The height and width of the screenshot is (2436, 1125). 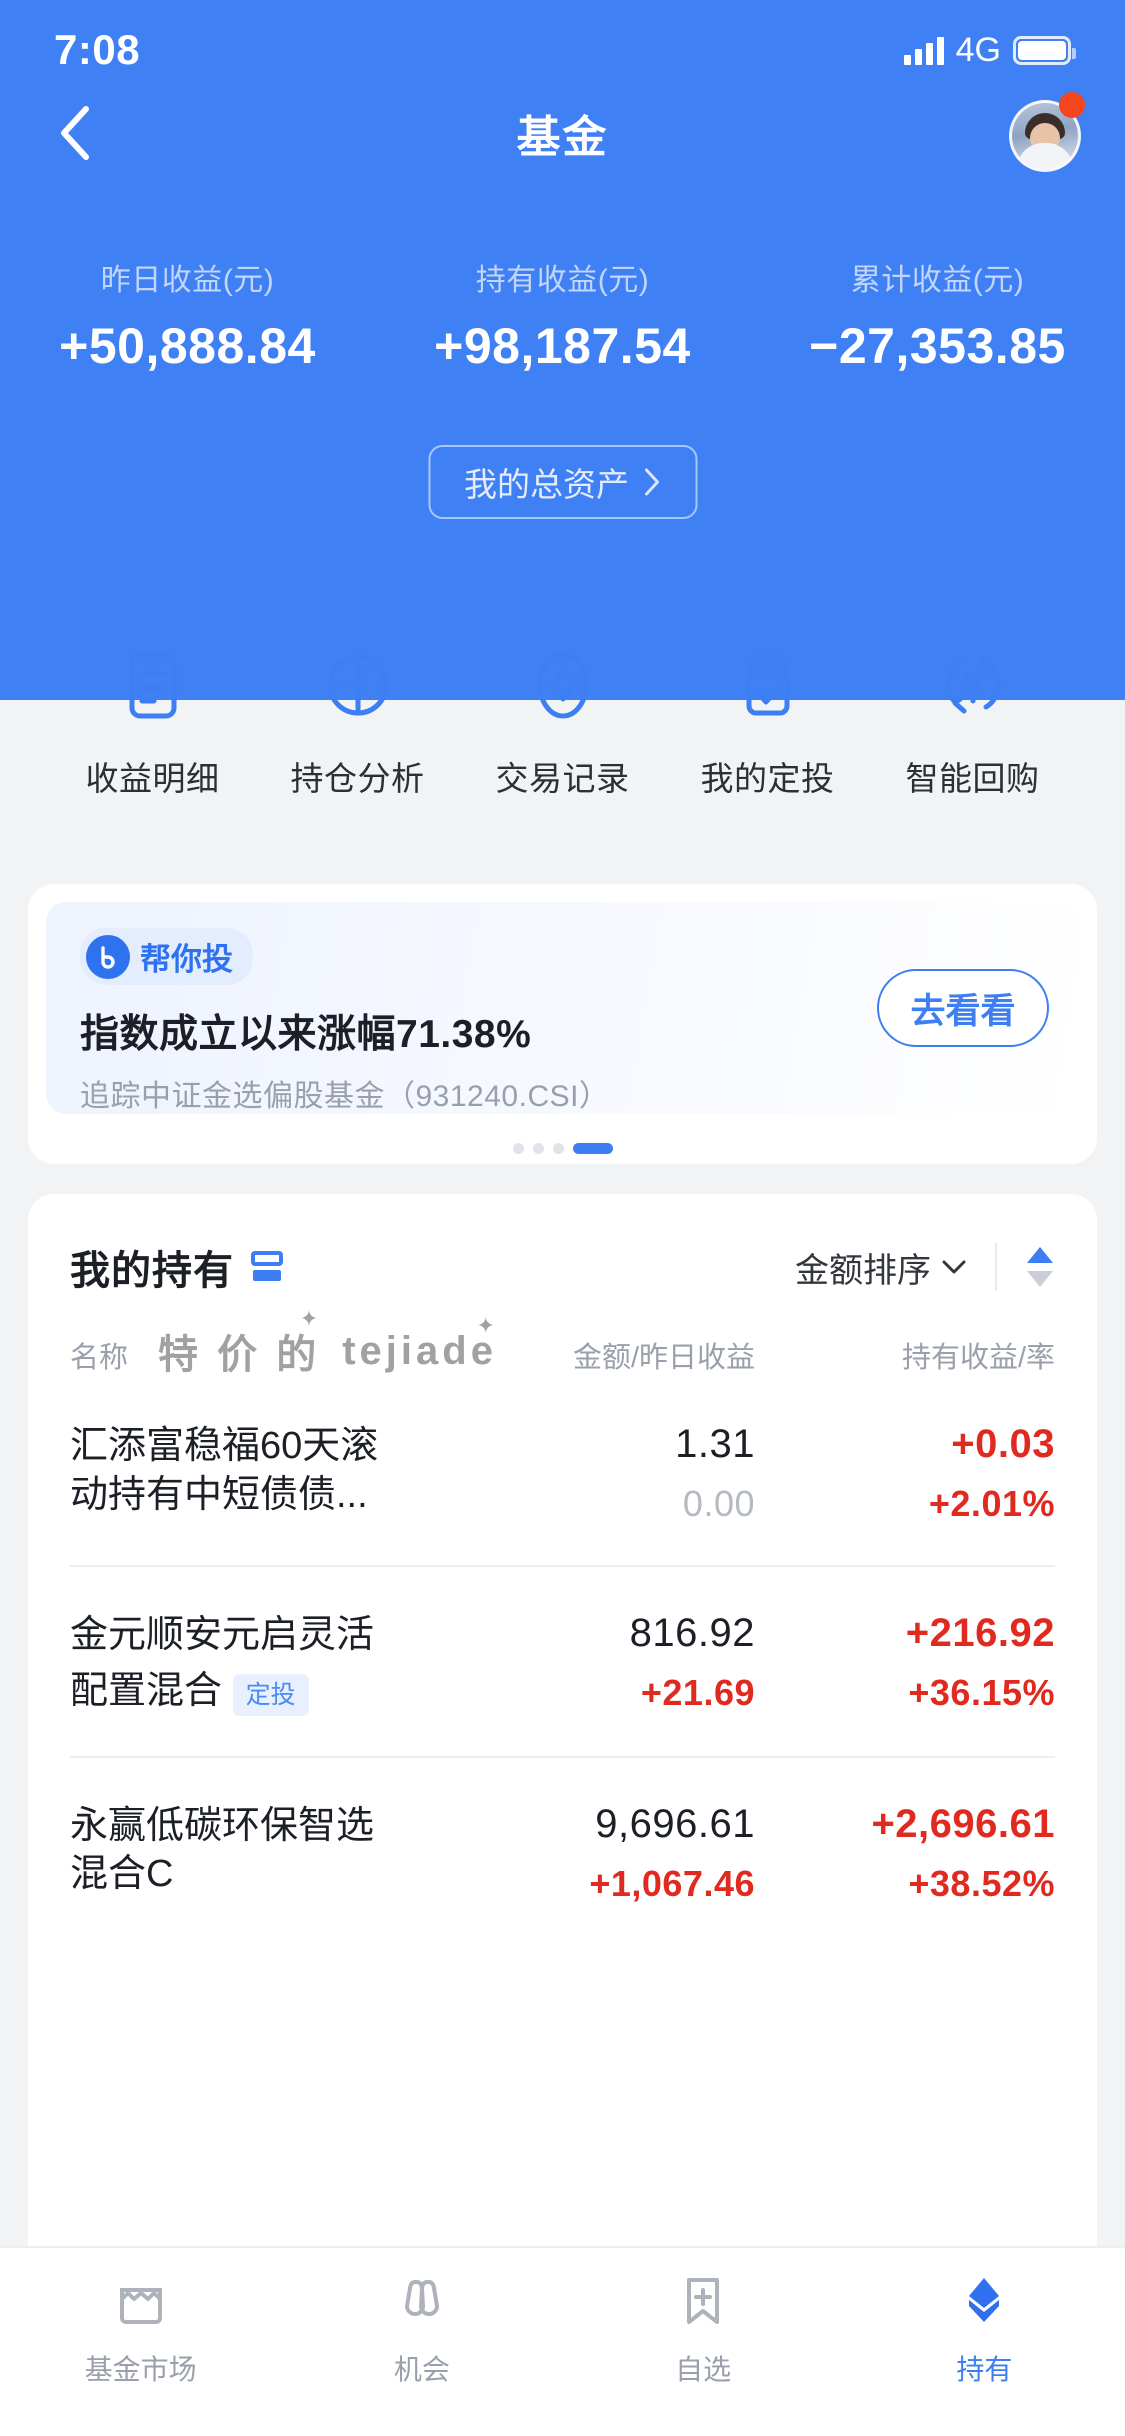 What do you see at coordinates (937, 315) in the screenshot?
I see `summary-col-total: 累计收益(元) −27,353.85` at bounding box center [937, 315].